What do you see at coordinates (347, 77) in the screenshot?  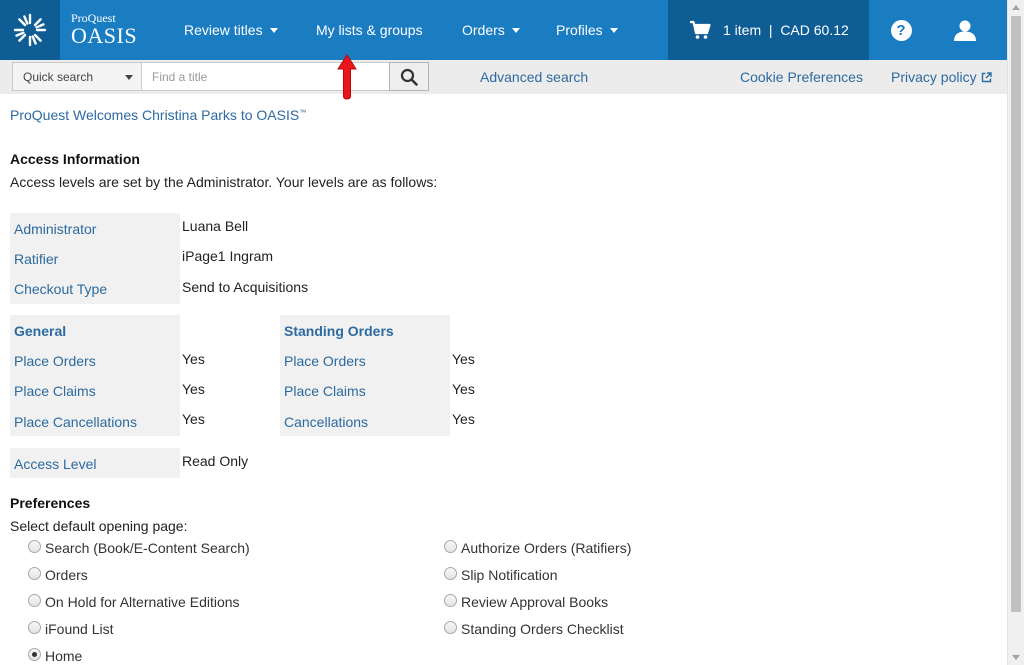 I see `red-up-arrow-annotation` at bounding box center [347, 77].